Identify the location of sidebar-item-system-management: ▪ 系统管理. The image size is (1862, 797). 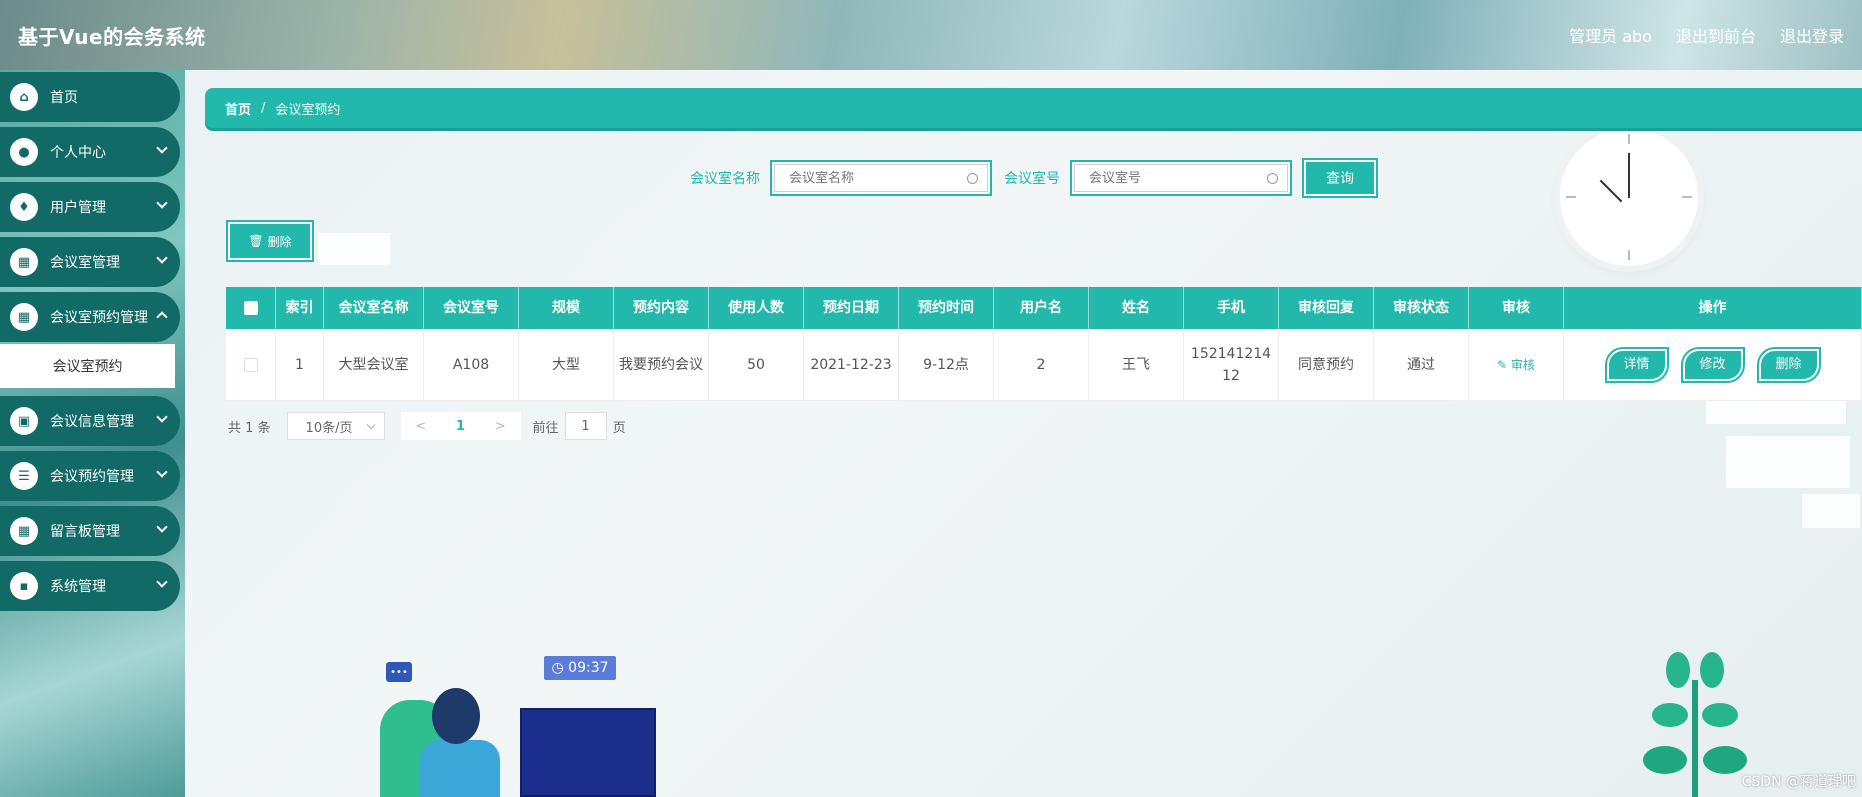
(90, 586).